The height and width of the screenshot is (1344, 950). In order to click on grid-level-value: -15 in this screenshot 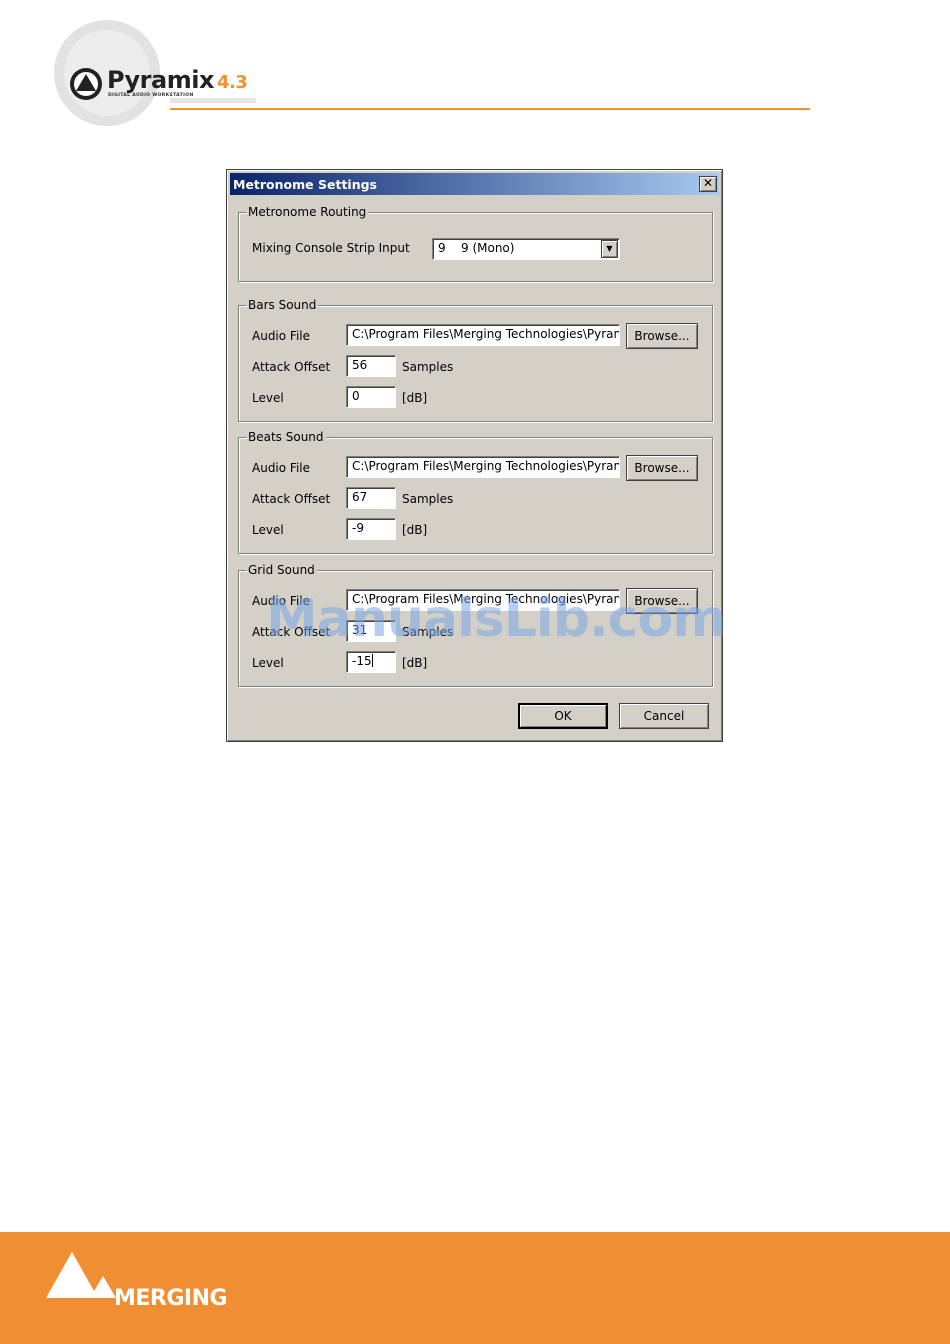, I will do `click(362, 661)`.